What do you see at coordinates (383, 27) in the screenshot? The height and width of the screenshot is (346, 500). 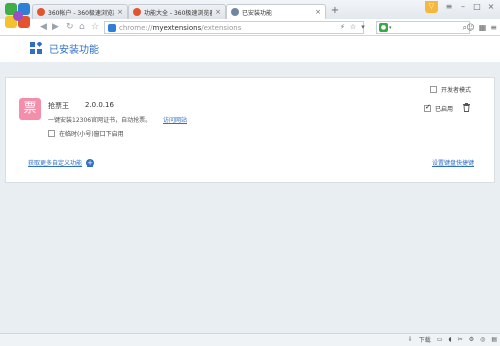 I see `search-engine-icon: ●` at bounding box center [383, 27].